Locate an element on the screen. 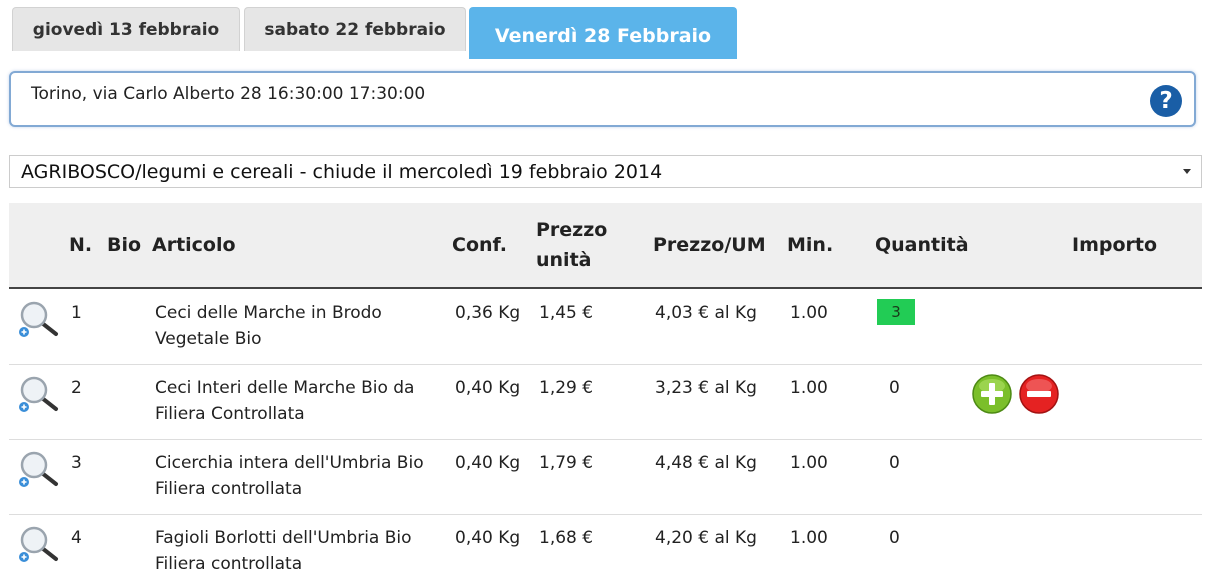  header-min: Min. is located at coordinates (810, 245).